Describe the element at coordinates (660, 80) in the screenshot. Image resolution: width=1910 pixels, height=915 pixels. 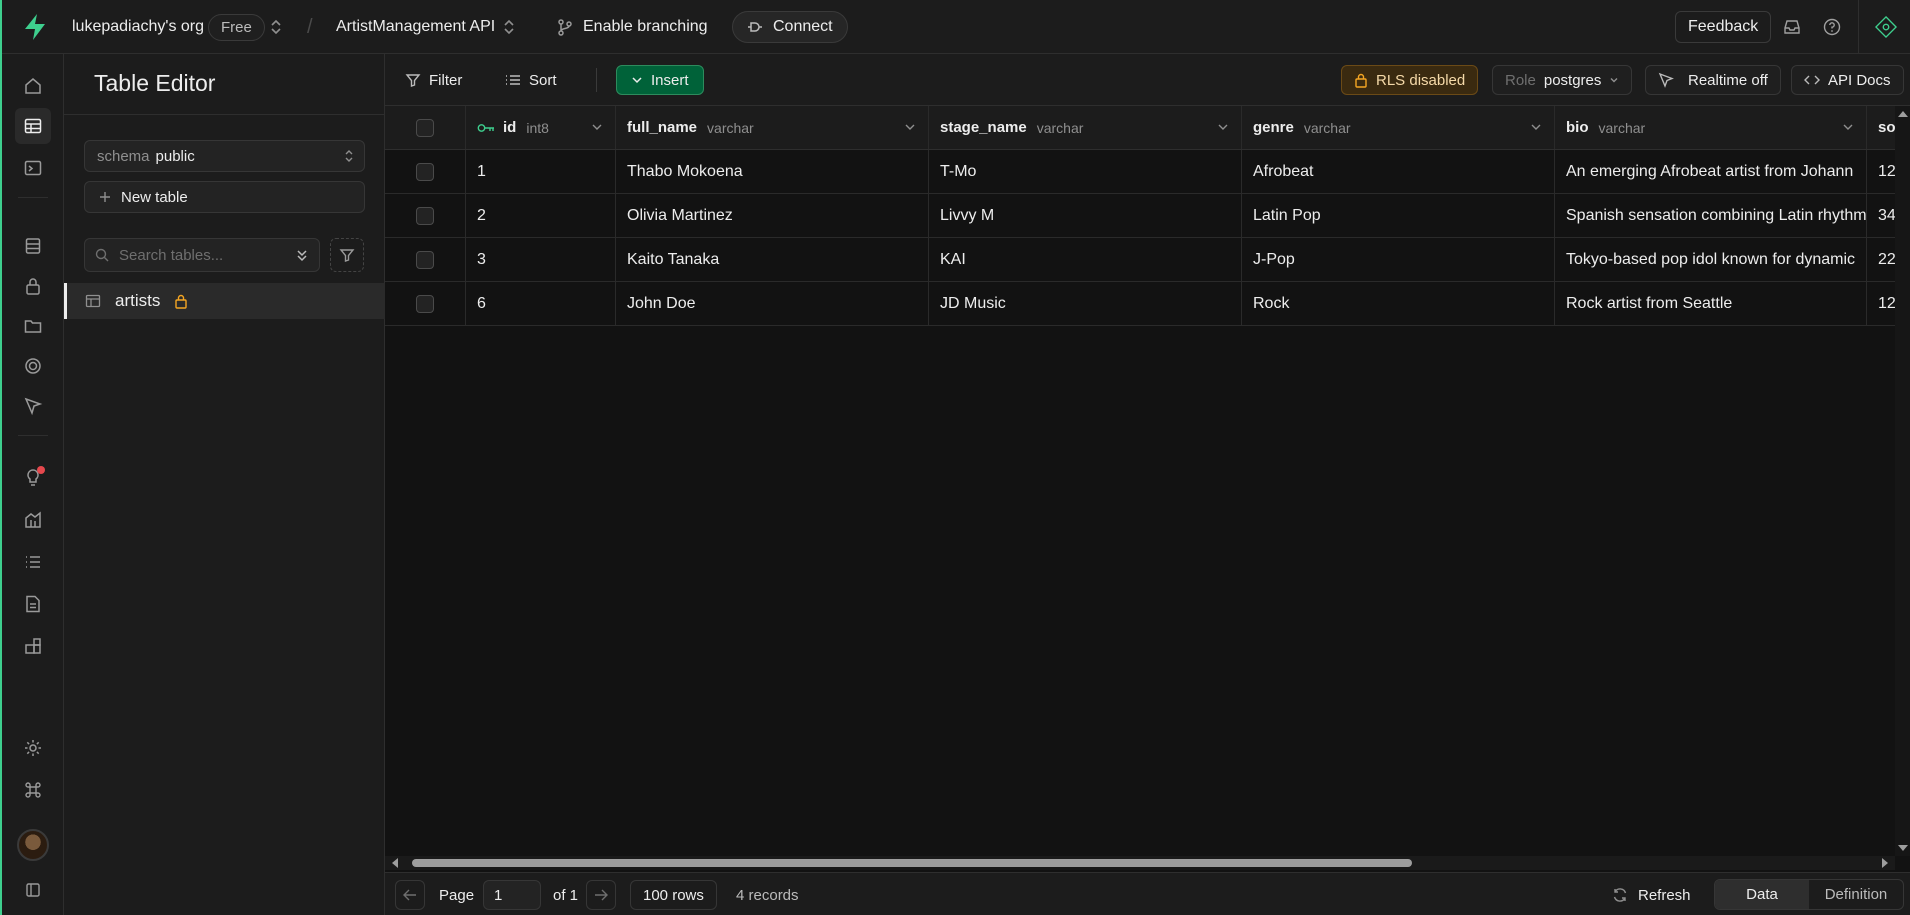
I see `insert-button: Insert` at that location.